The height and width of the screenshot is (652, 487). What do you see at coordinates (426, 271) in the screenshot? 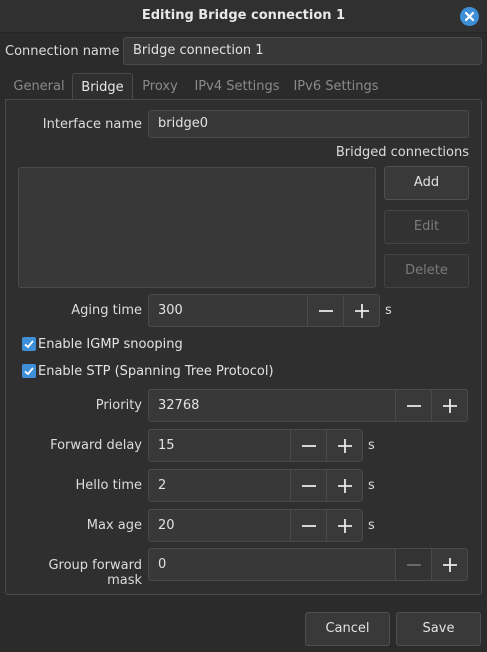
I see `delete-button: Delete` at bounding box center [426, 271].